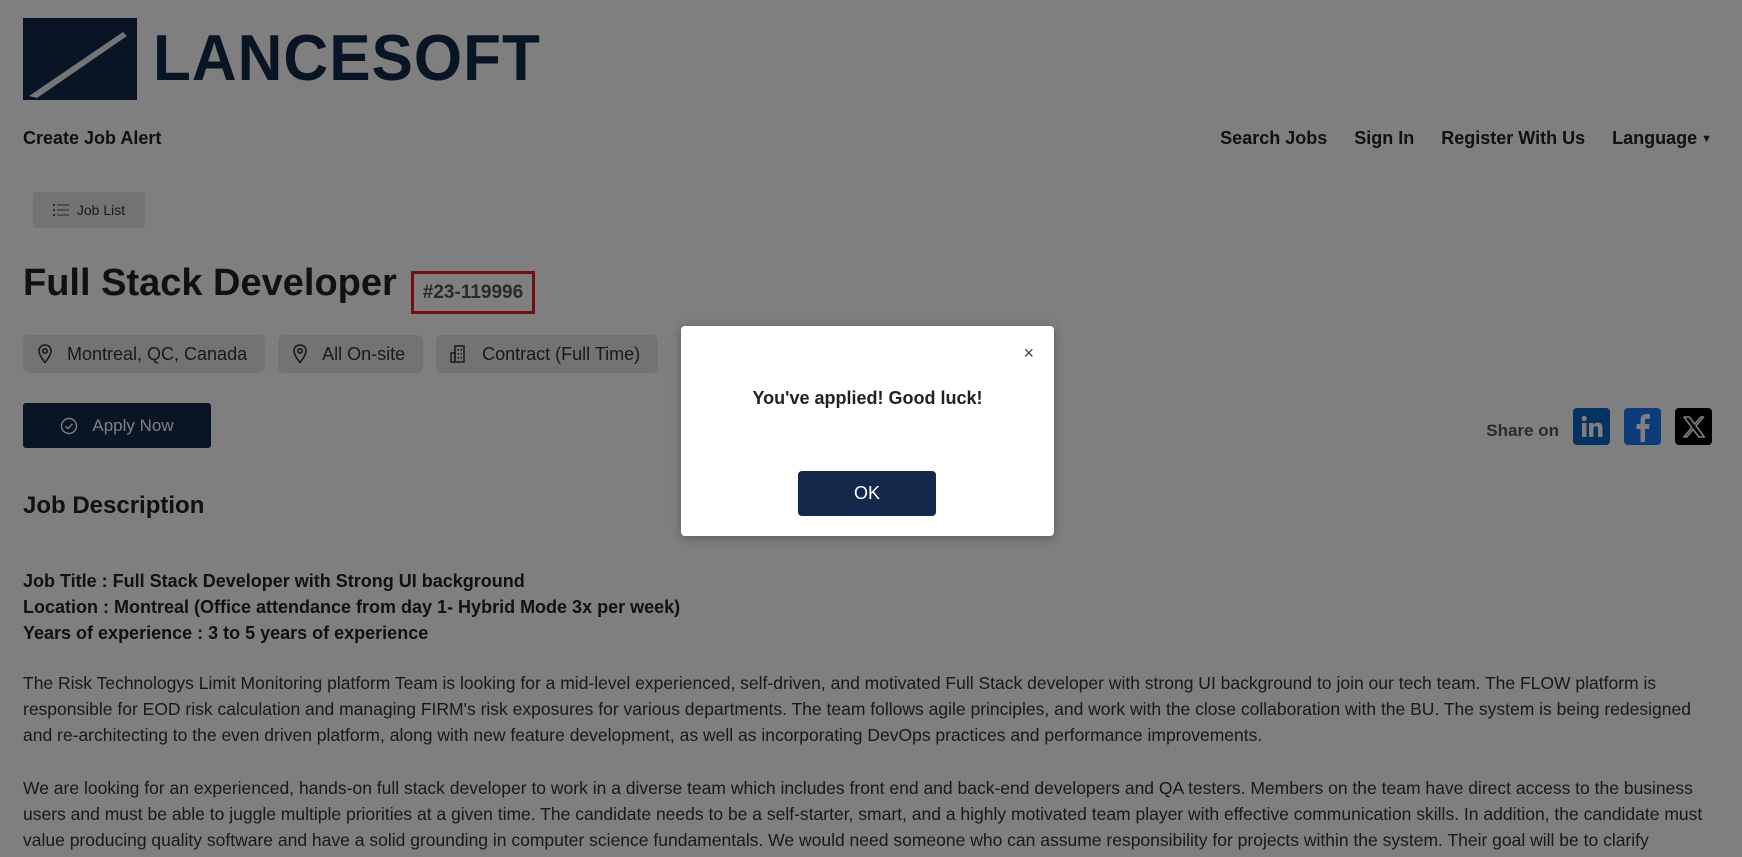  Describe the element at coordinates (1028, 353) in the screenshot. I see `close-icon: ×` at that location.